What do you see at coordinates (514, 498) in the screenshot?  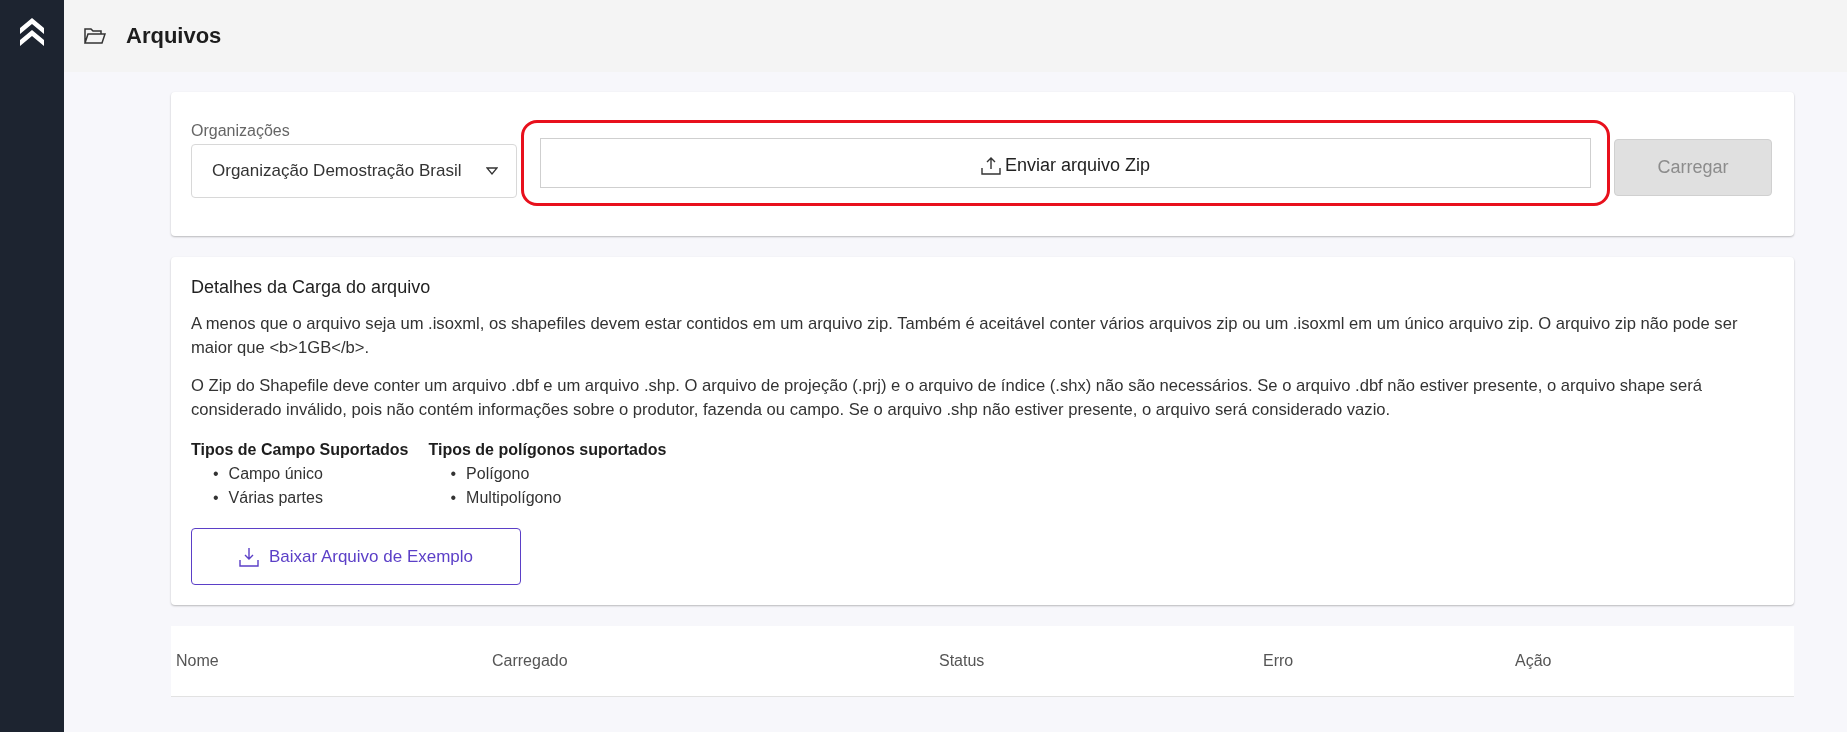 I see `list-item: Multipolígono` at bounding box center [514, 498].